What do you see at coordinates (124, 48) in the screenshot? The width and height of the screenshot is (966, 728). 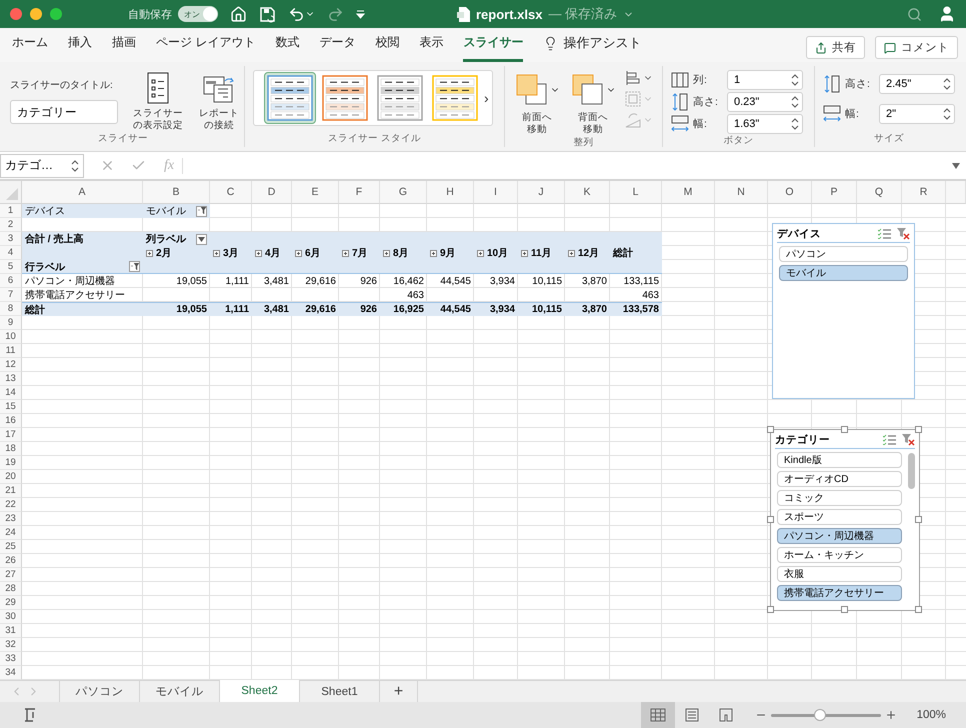 I see `ribbon-tab: 描画` at bounding box center [124, 48].